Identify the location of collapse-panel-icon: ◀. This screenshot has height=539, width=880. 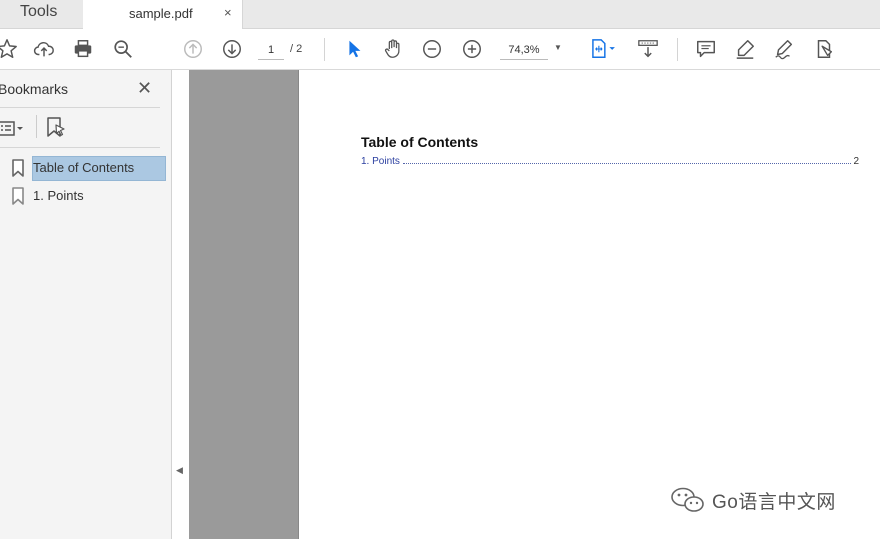
(179, 470).